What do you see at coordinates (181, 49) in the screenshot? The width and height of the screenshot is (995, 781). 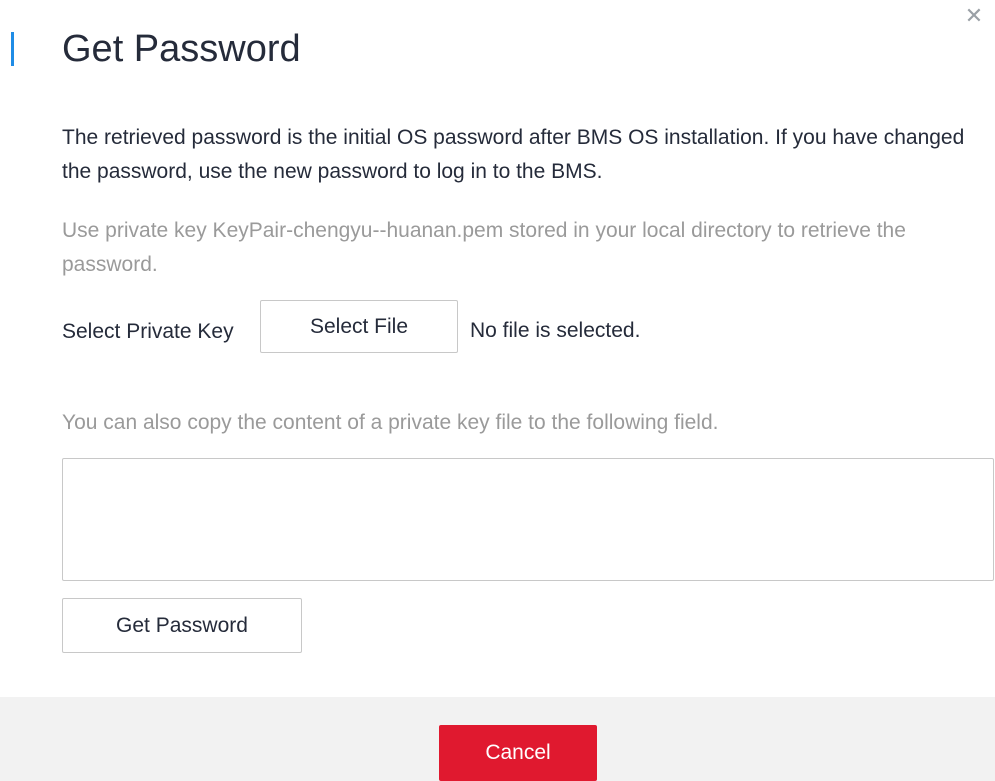 I see `dialog-title: Get Password` at bounding box center [181, 49].